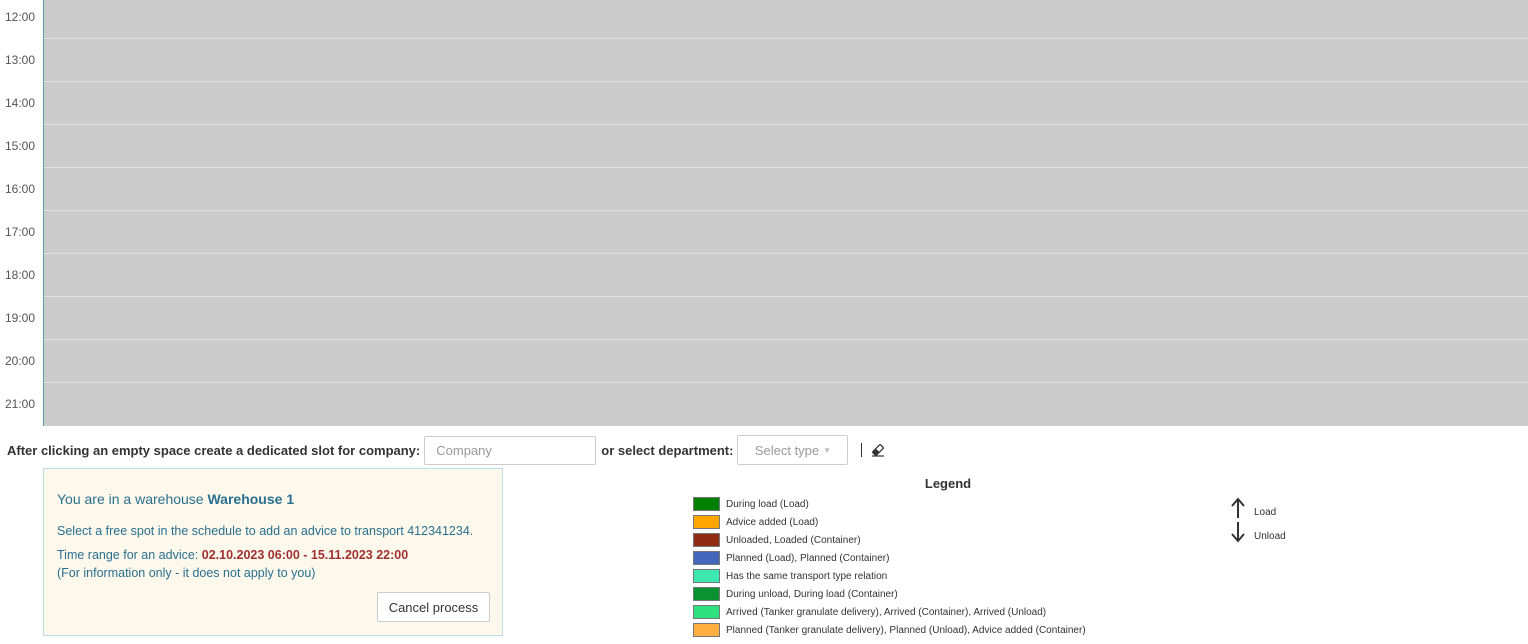  I want to click on eraser-icon, so click(878, 450).